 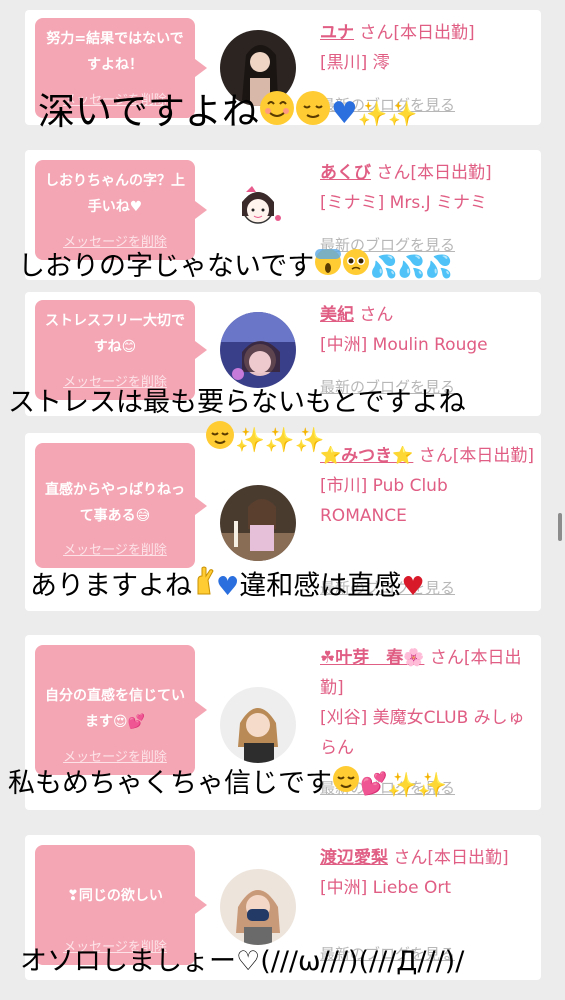 I want to click on cast-info: 渡辺愛梨 さん[本日出勤] [中洲] Liebe Ort, so click(x=427, y=873).